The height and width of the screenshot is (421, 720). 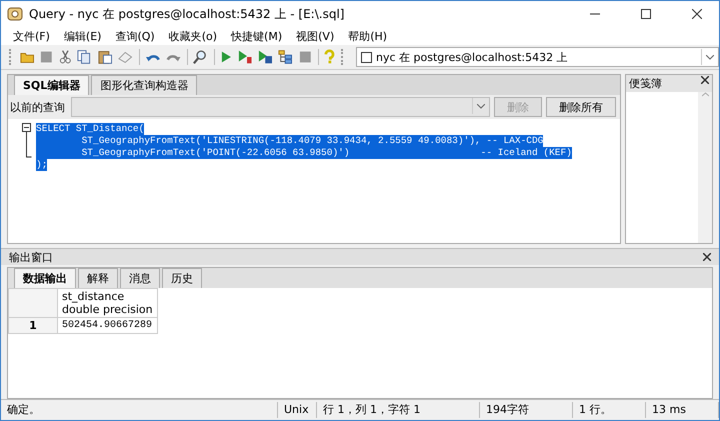 What do you see at coordinates (256, 36) in the screenshot?
I see `menu-item: 快捷键(M)` at bounding box center [256, 36].